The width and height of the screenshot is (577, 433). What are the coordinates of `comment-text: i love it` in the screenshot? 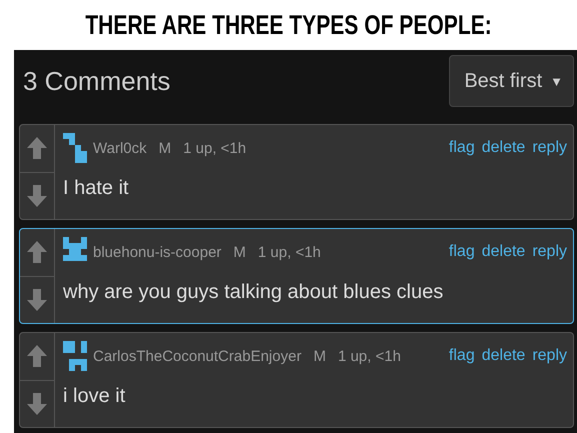 It's located at (94, 396).